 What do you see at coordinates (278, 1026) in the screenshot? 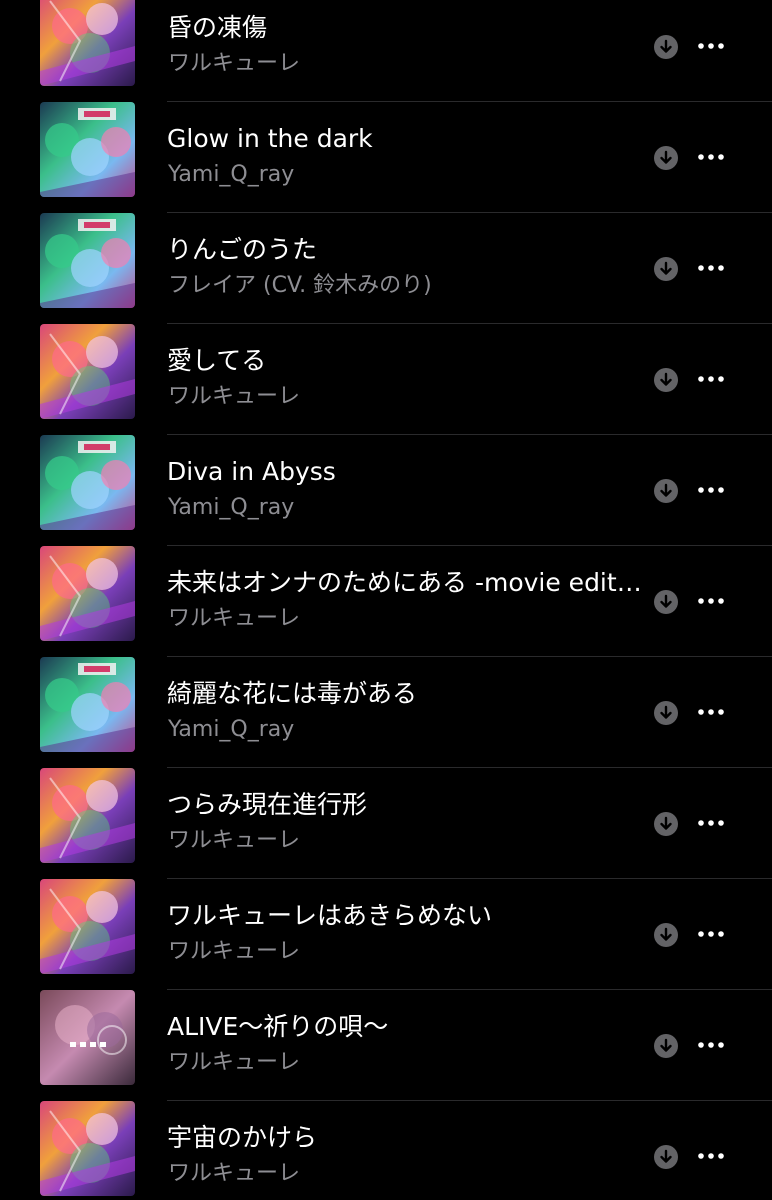
I see `song-title: ALIVE〜祈りの唄〜` at bounding box center [278, 1026].